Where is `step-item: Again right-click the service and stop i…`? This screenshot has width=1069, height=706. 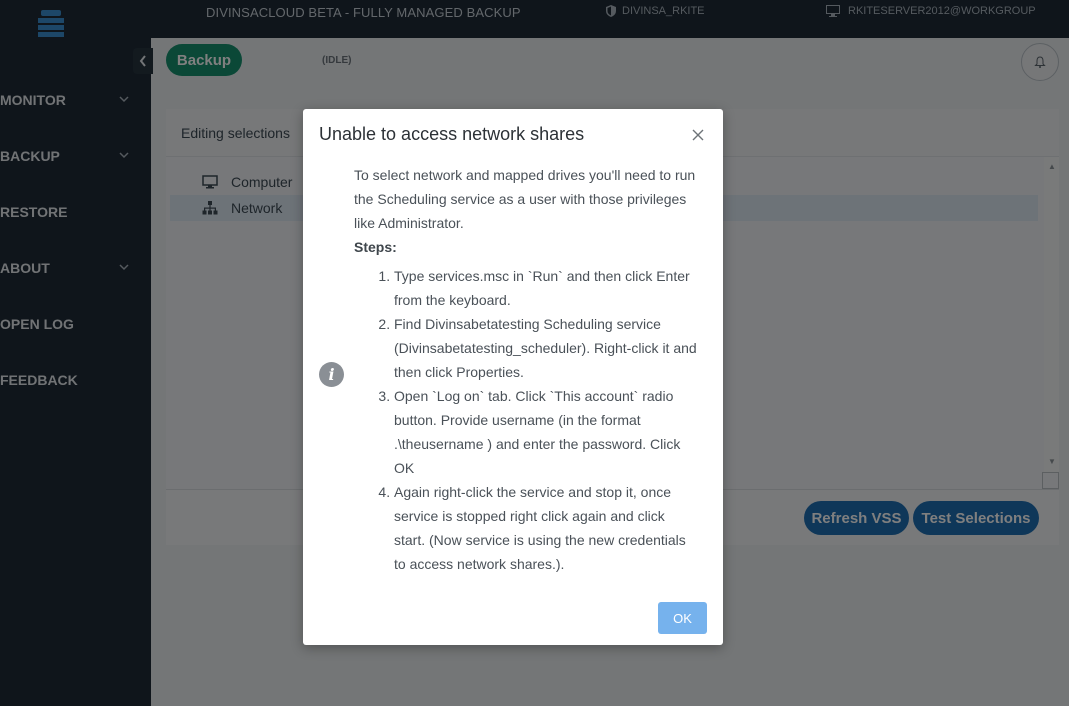 step-item: Again right-click the service and stop i… is located at coordinates (546, 528).